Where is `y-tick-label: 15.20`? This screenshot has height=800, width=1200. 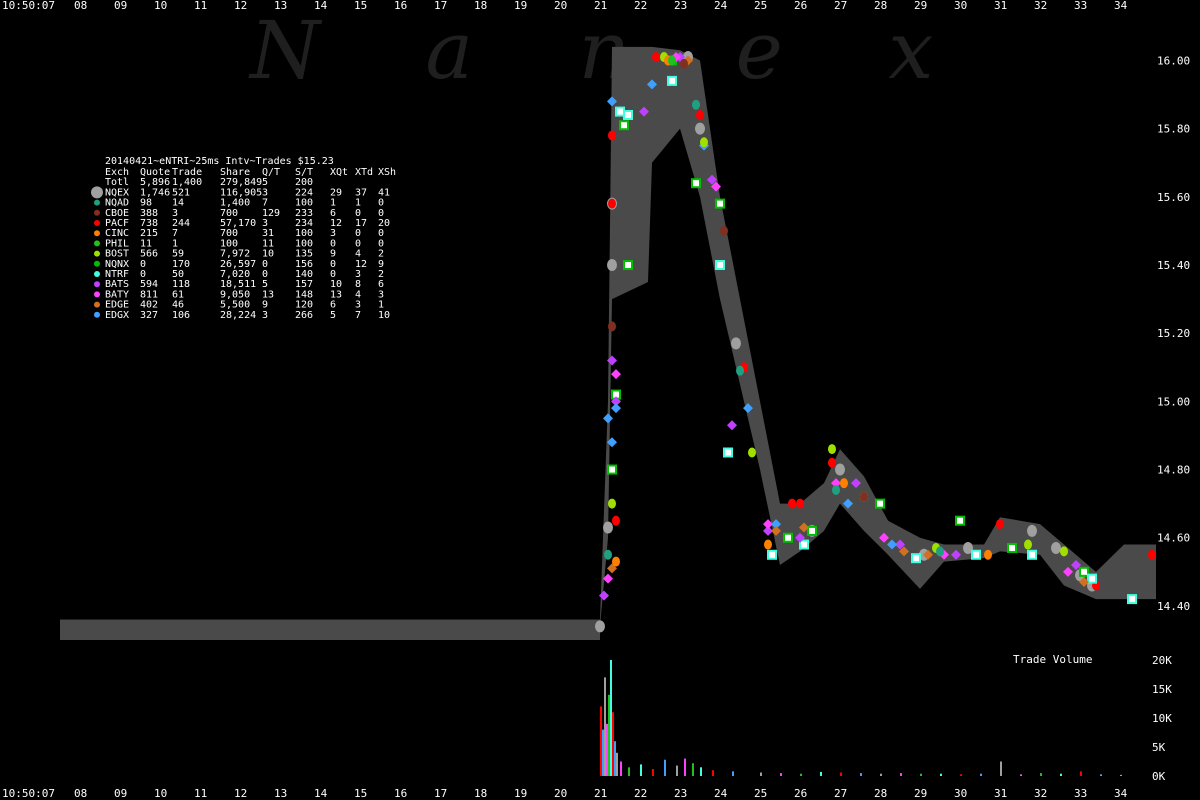 y-tick-label: 15.20 is located at coordinates (1173, 333).